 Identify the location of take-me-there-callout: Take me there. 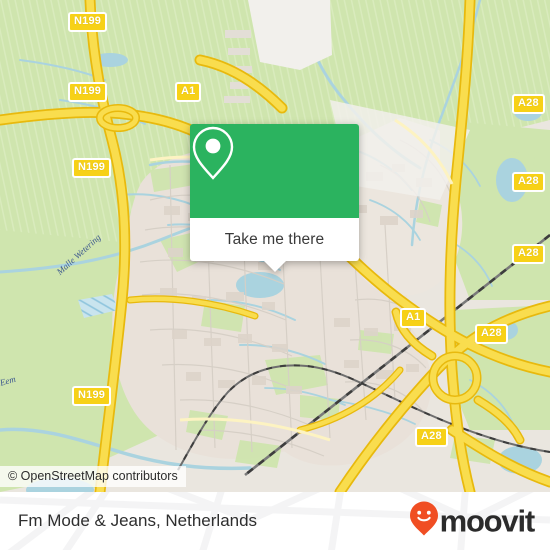
(274, 198).